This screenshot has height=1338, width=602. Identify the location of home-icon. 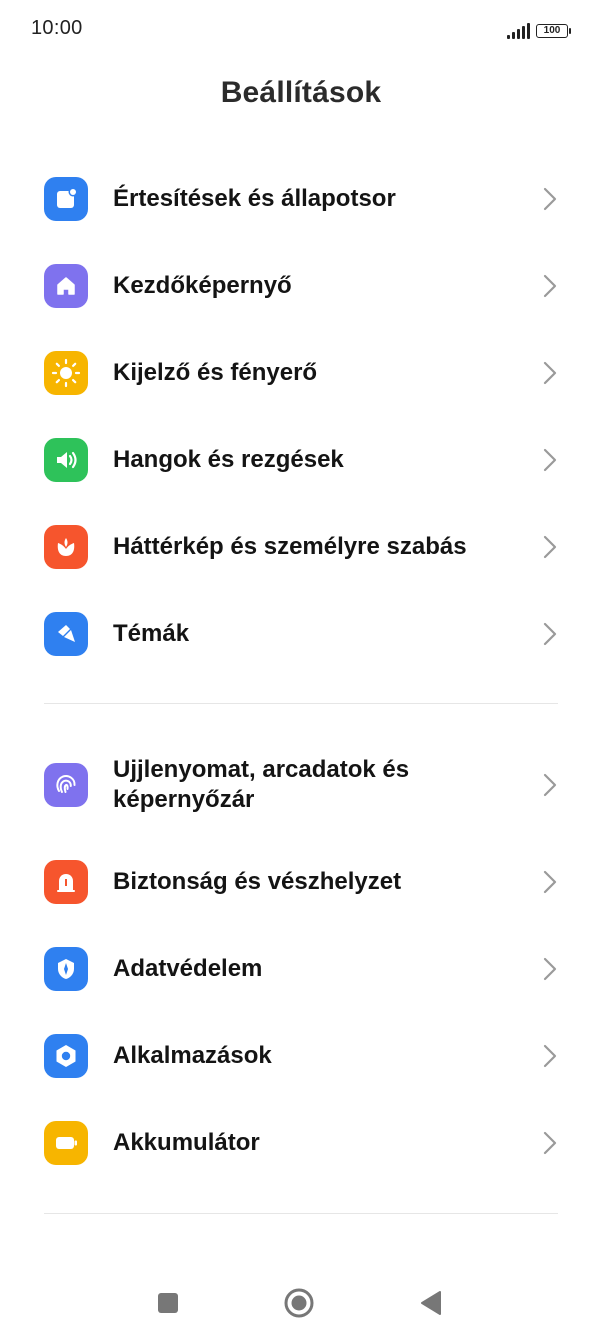
(66, 286).